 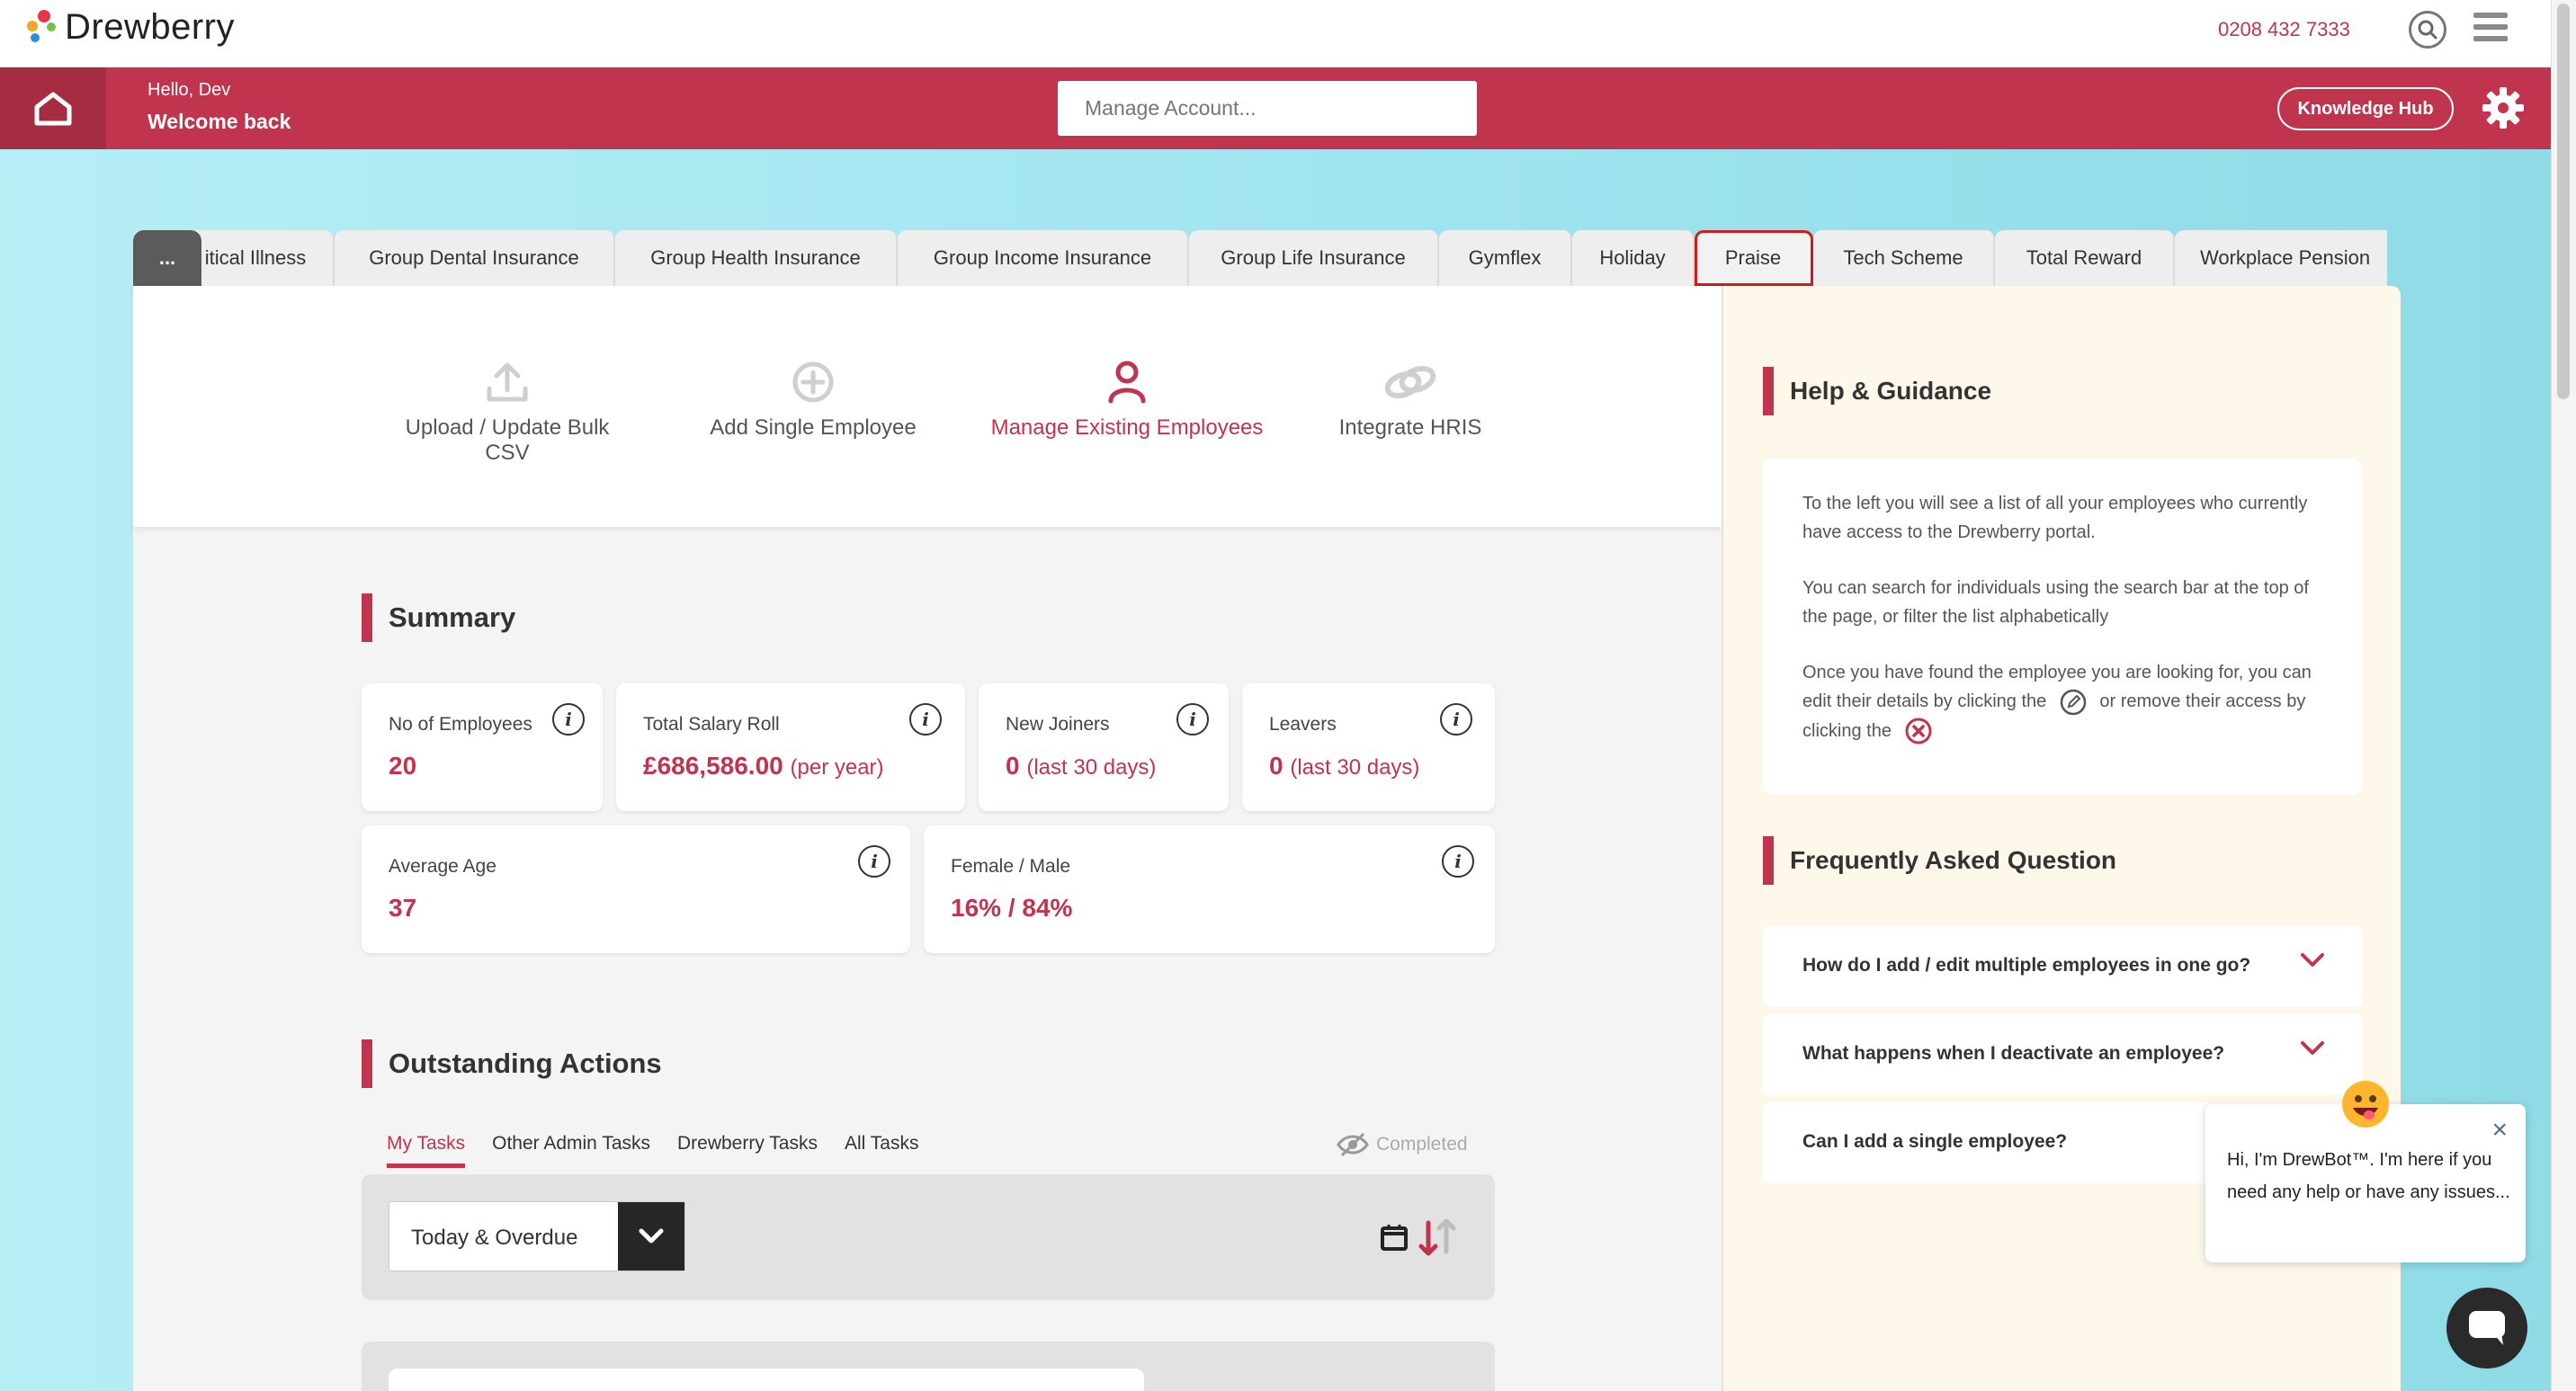 I want to click on tab-label: Group Life Insurance, so click(x=1313, y=257).